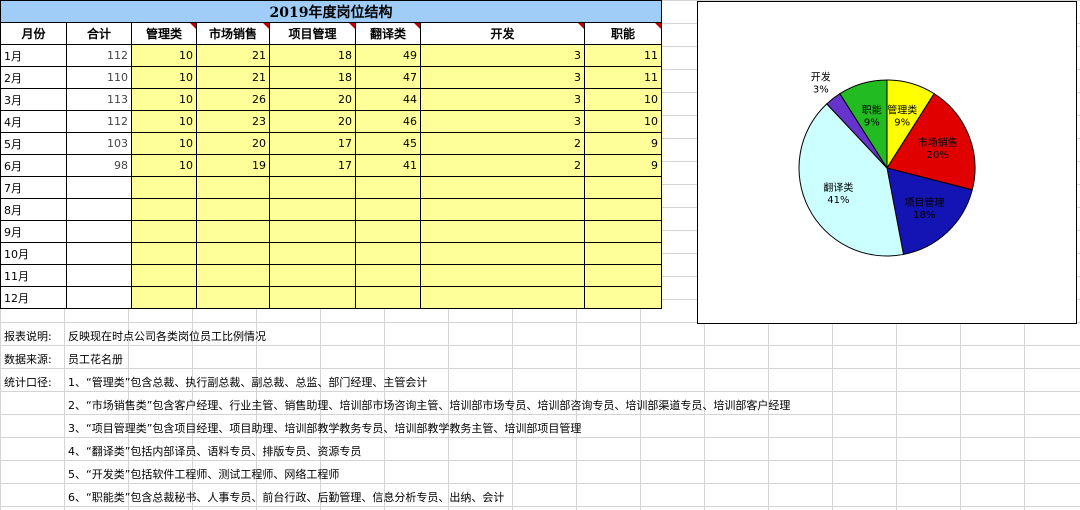 This screenshot has height=510, width=1080. I want to click on value-cell: 21, so click(233, 77).